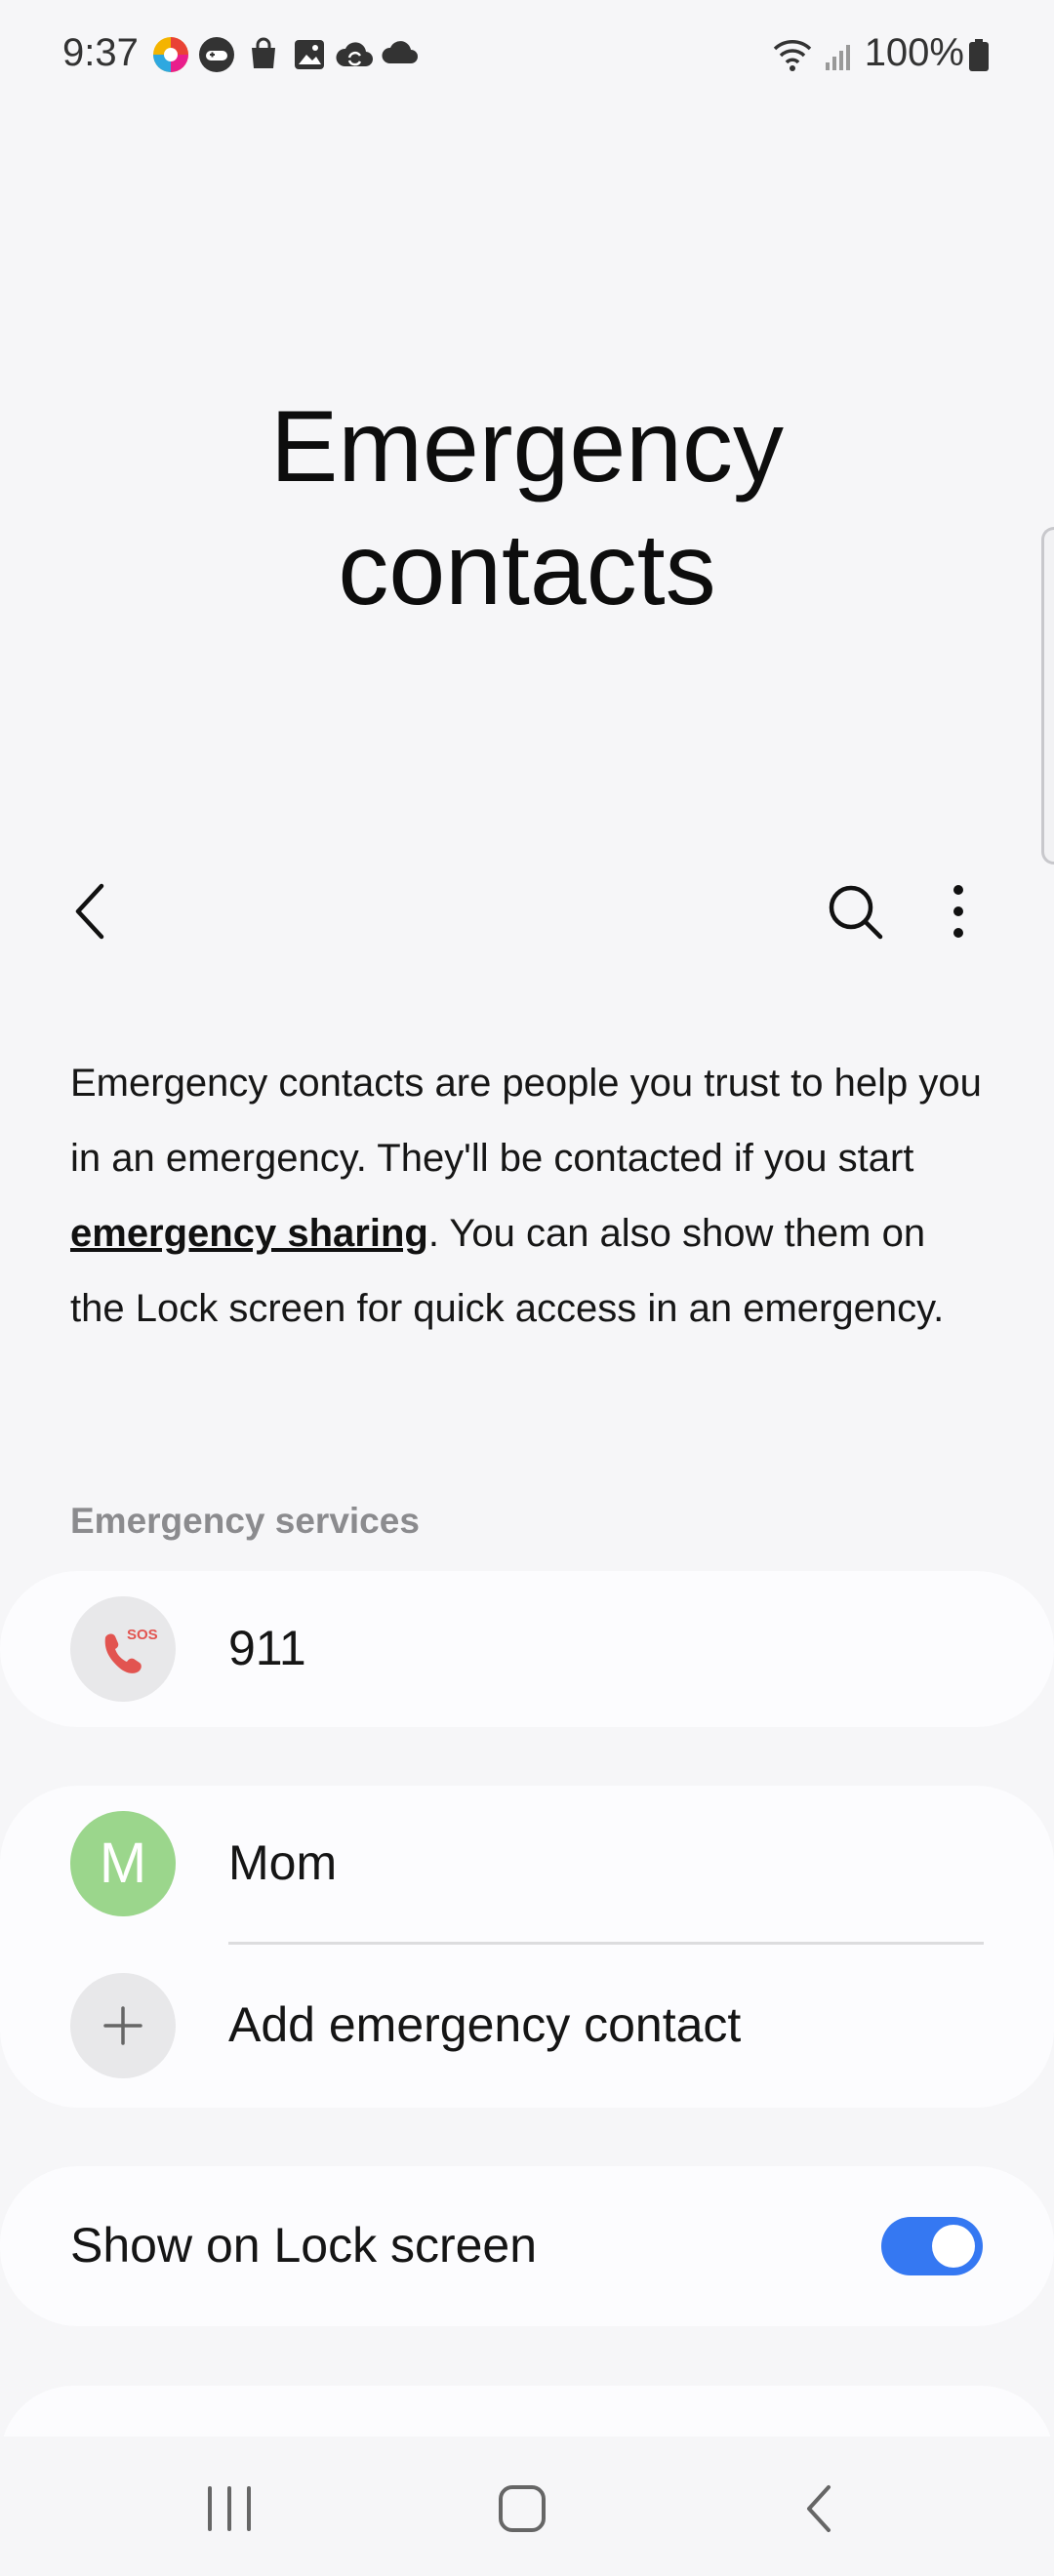 Image resolution: width=1054 pixels, height=2576 pixels. Describe the element at coordinates (606, 1943) in the screenshot. I see `row-divider` at that location.